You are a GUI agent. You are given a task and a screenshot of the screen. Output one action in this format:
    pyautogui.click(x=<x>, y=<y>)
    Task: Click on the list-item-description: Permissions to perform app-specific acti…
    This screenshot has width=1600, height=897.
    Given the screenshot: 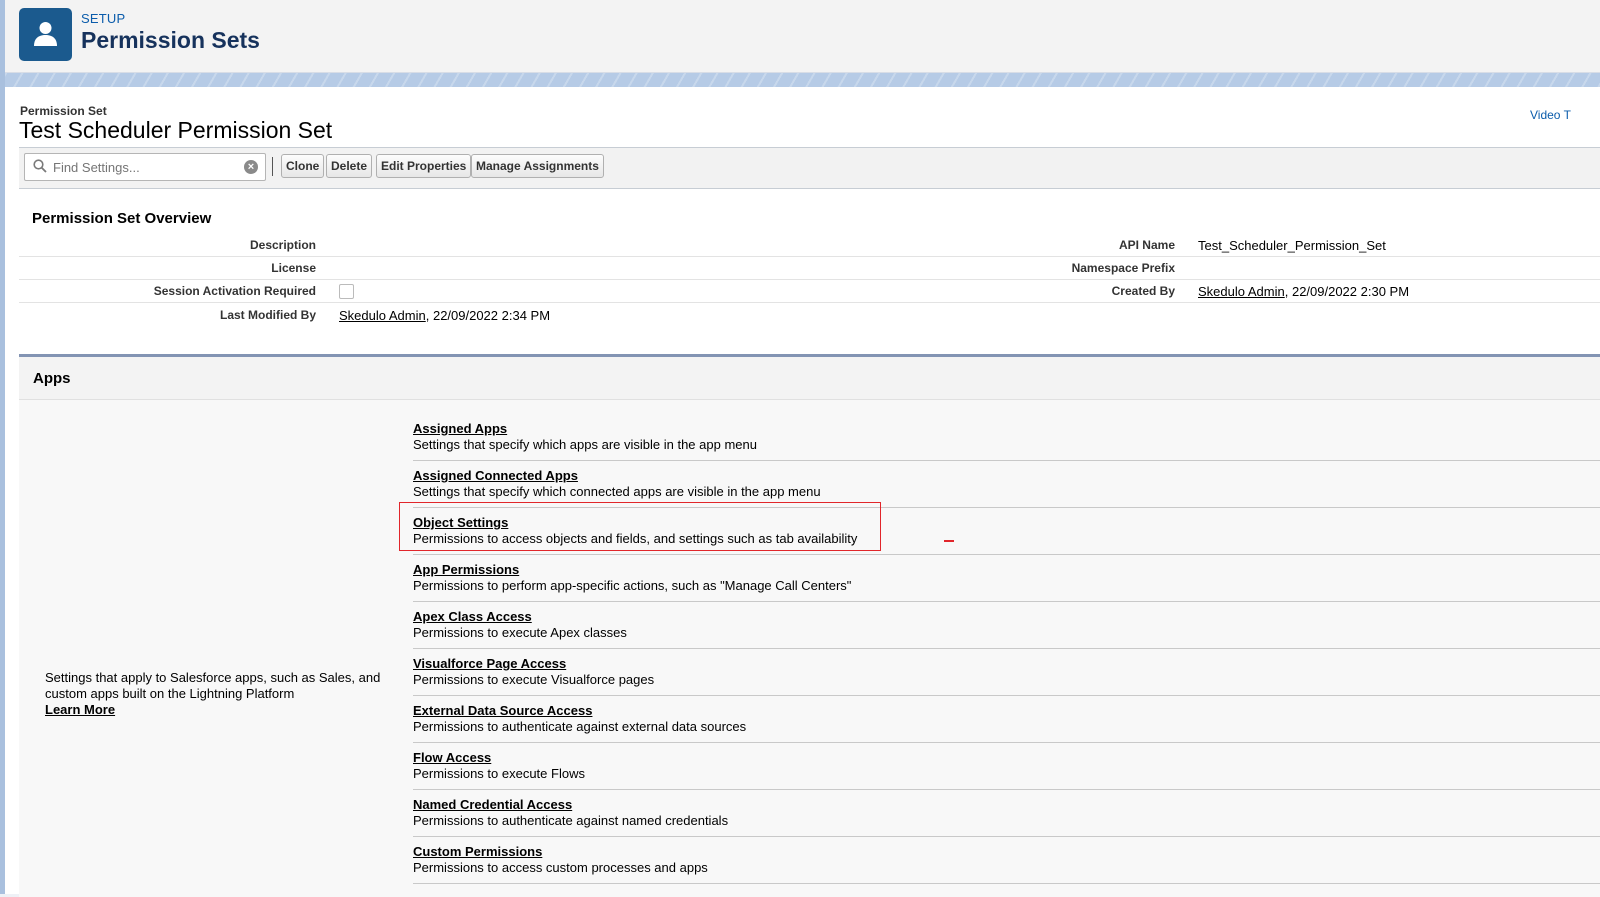 What is the action you would take?
    pyautogui.click(x=632, y=585)
    